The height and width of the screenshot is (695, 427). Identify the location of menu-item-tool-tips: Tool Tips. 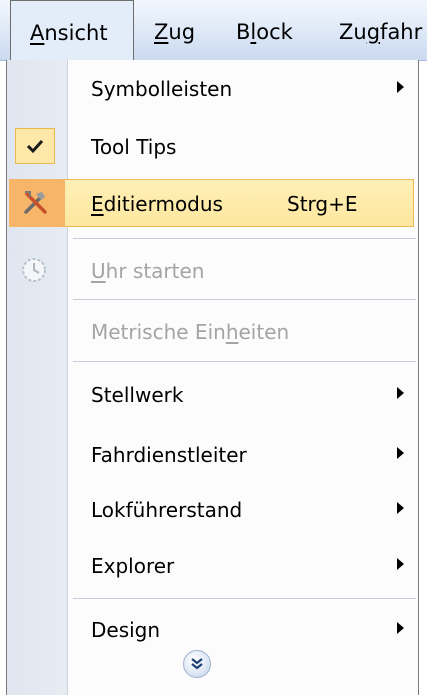
(212, 146).